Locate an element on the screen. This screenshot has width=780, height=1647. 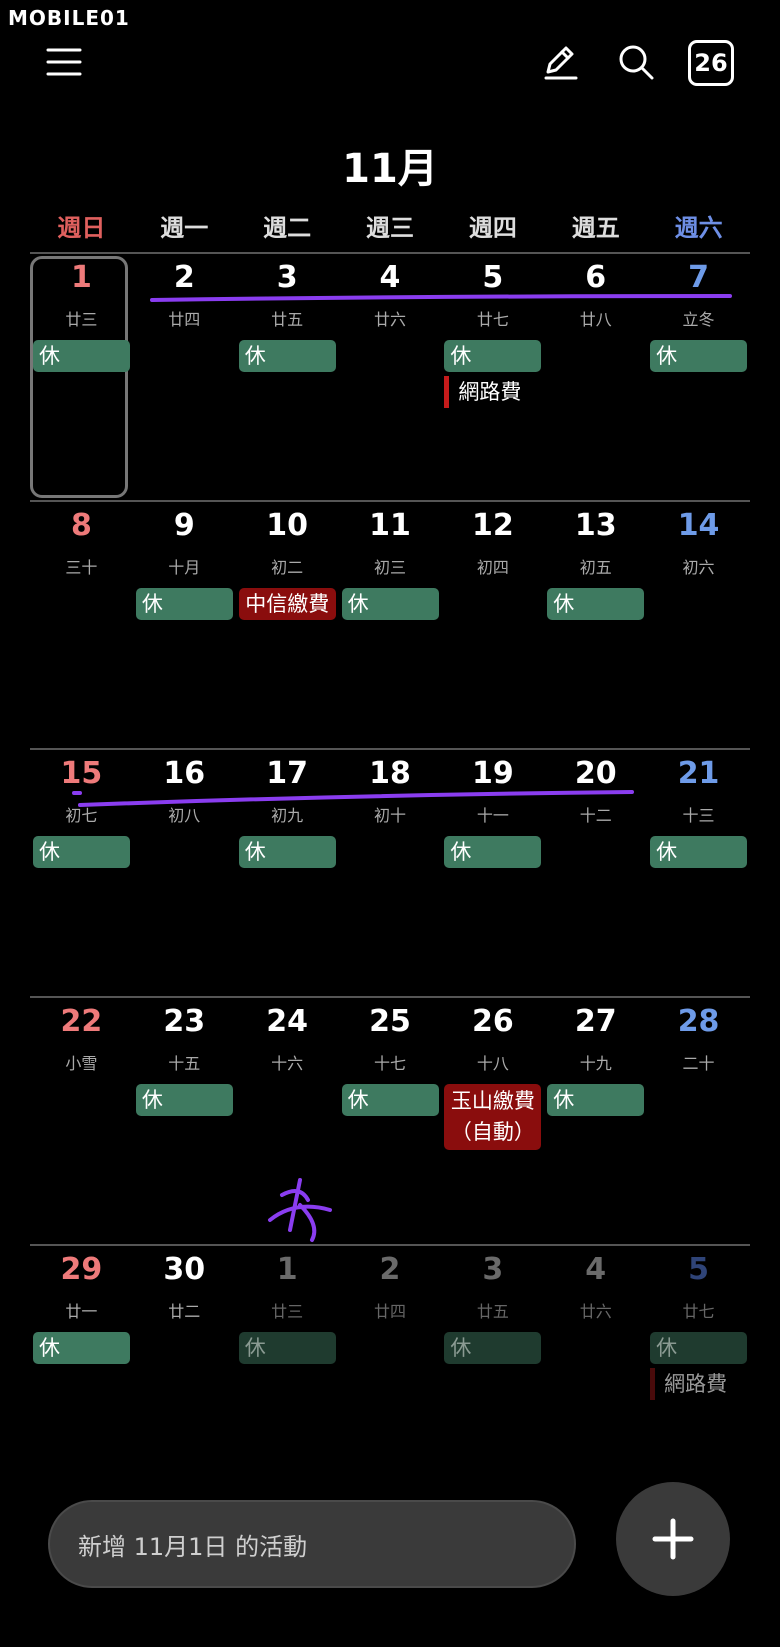
day-cell: 20 十二 is located at coordinates (595, 874).